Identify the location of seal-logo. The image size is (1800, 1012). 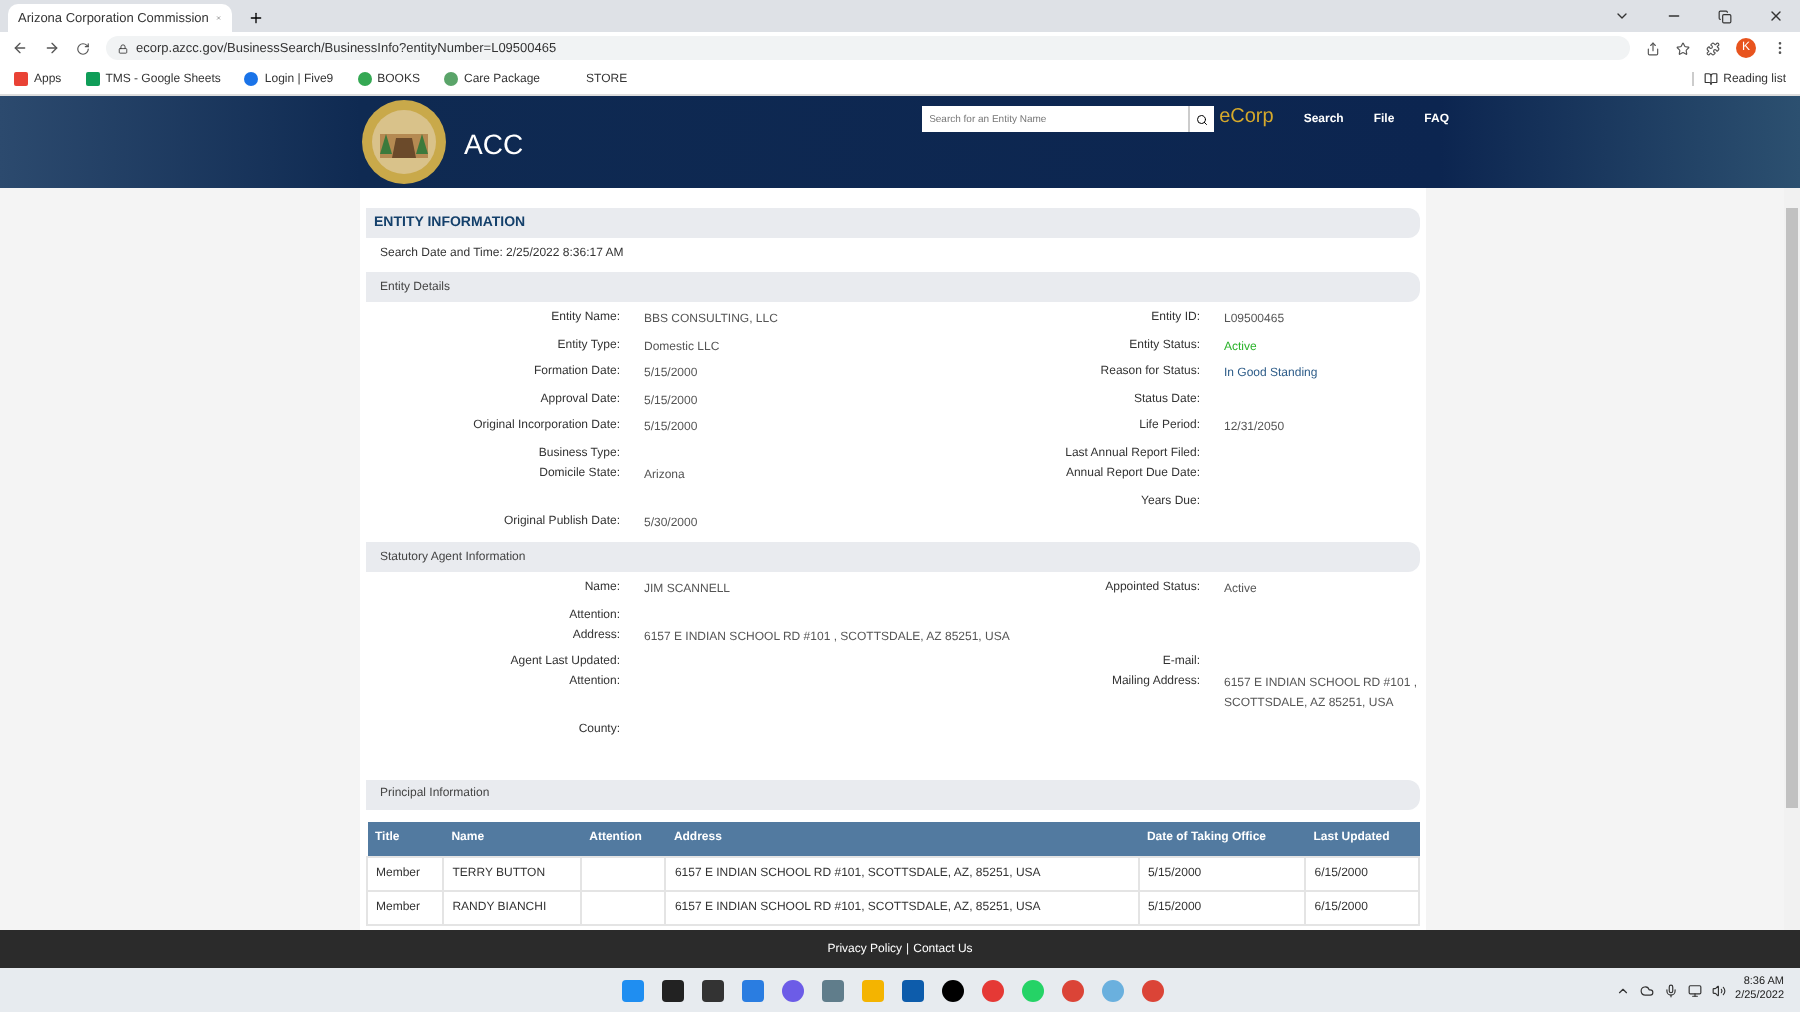
(404, 142).